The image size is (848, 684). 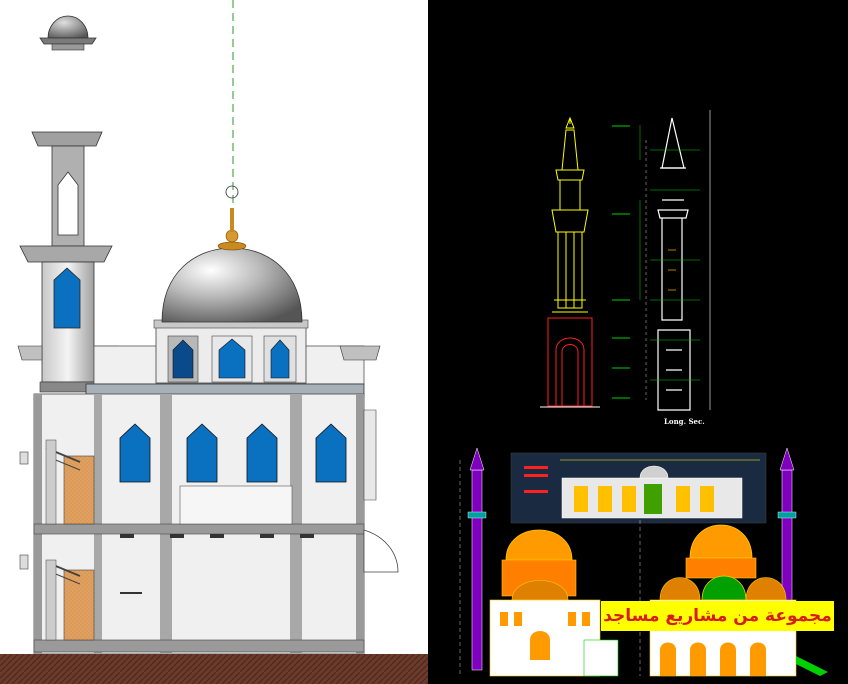 What do you see at coordinates (638, 488) in the screenshot?
I see `facade-elevation-strip` at bounding box center [638, 488].